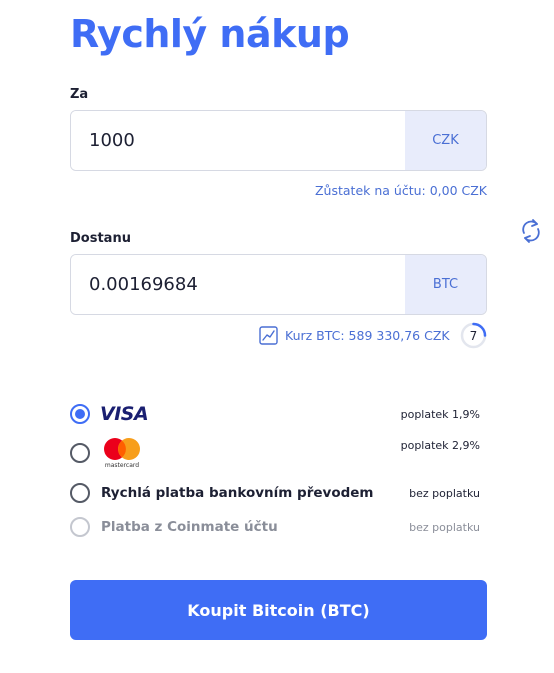  I want to click on btc-rate: Kurz BTC: 589 330,76 CZK, so click(354, 335).